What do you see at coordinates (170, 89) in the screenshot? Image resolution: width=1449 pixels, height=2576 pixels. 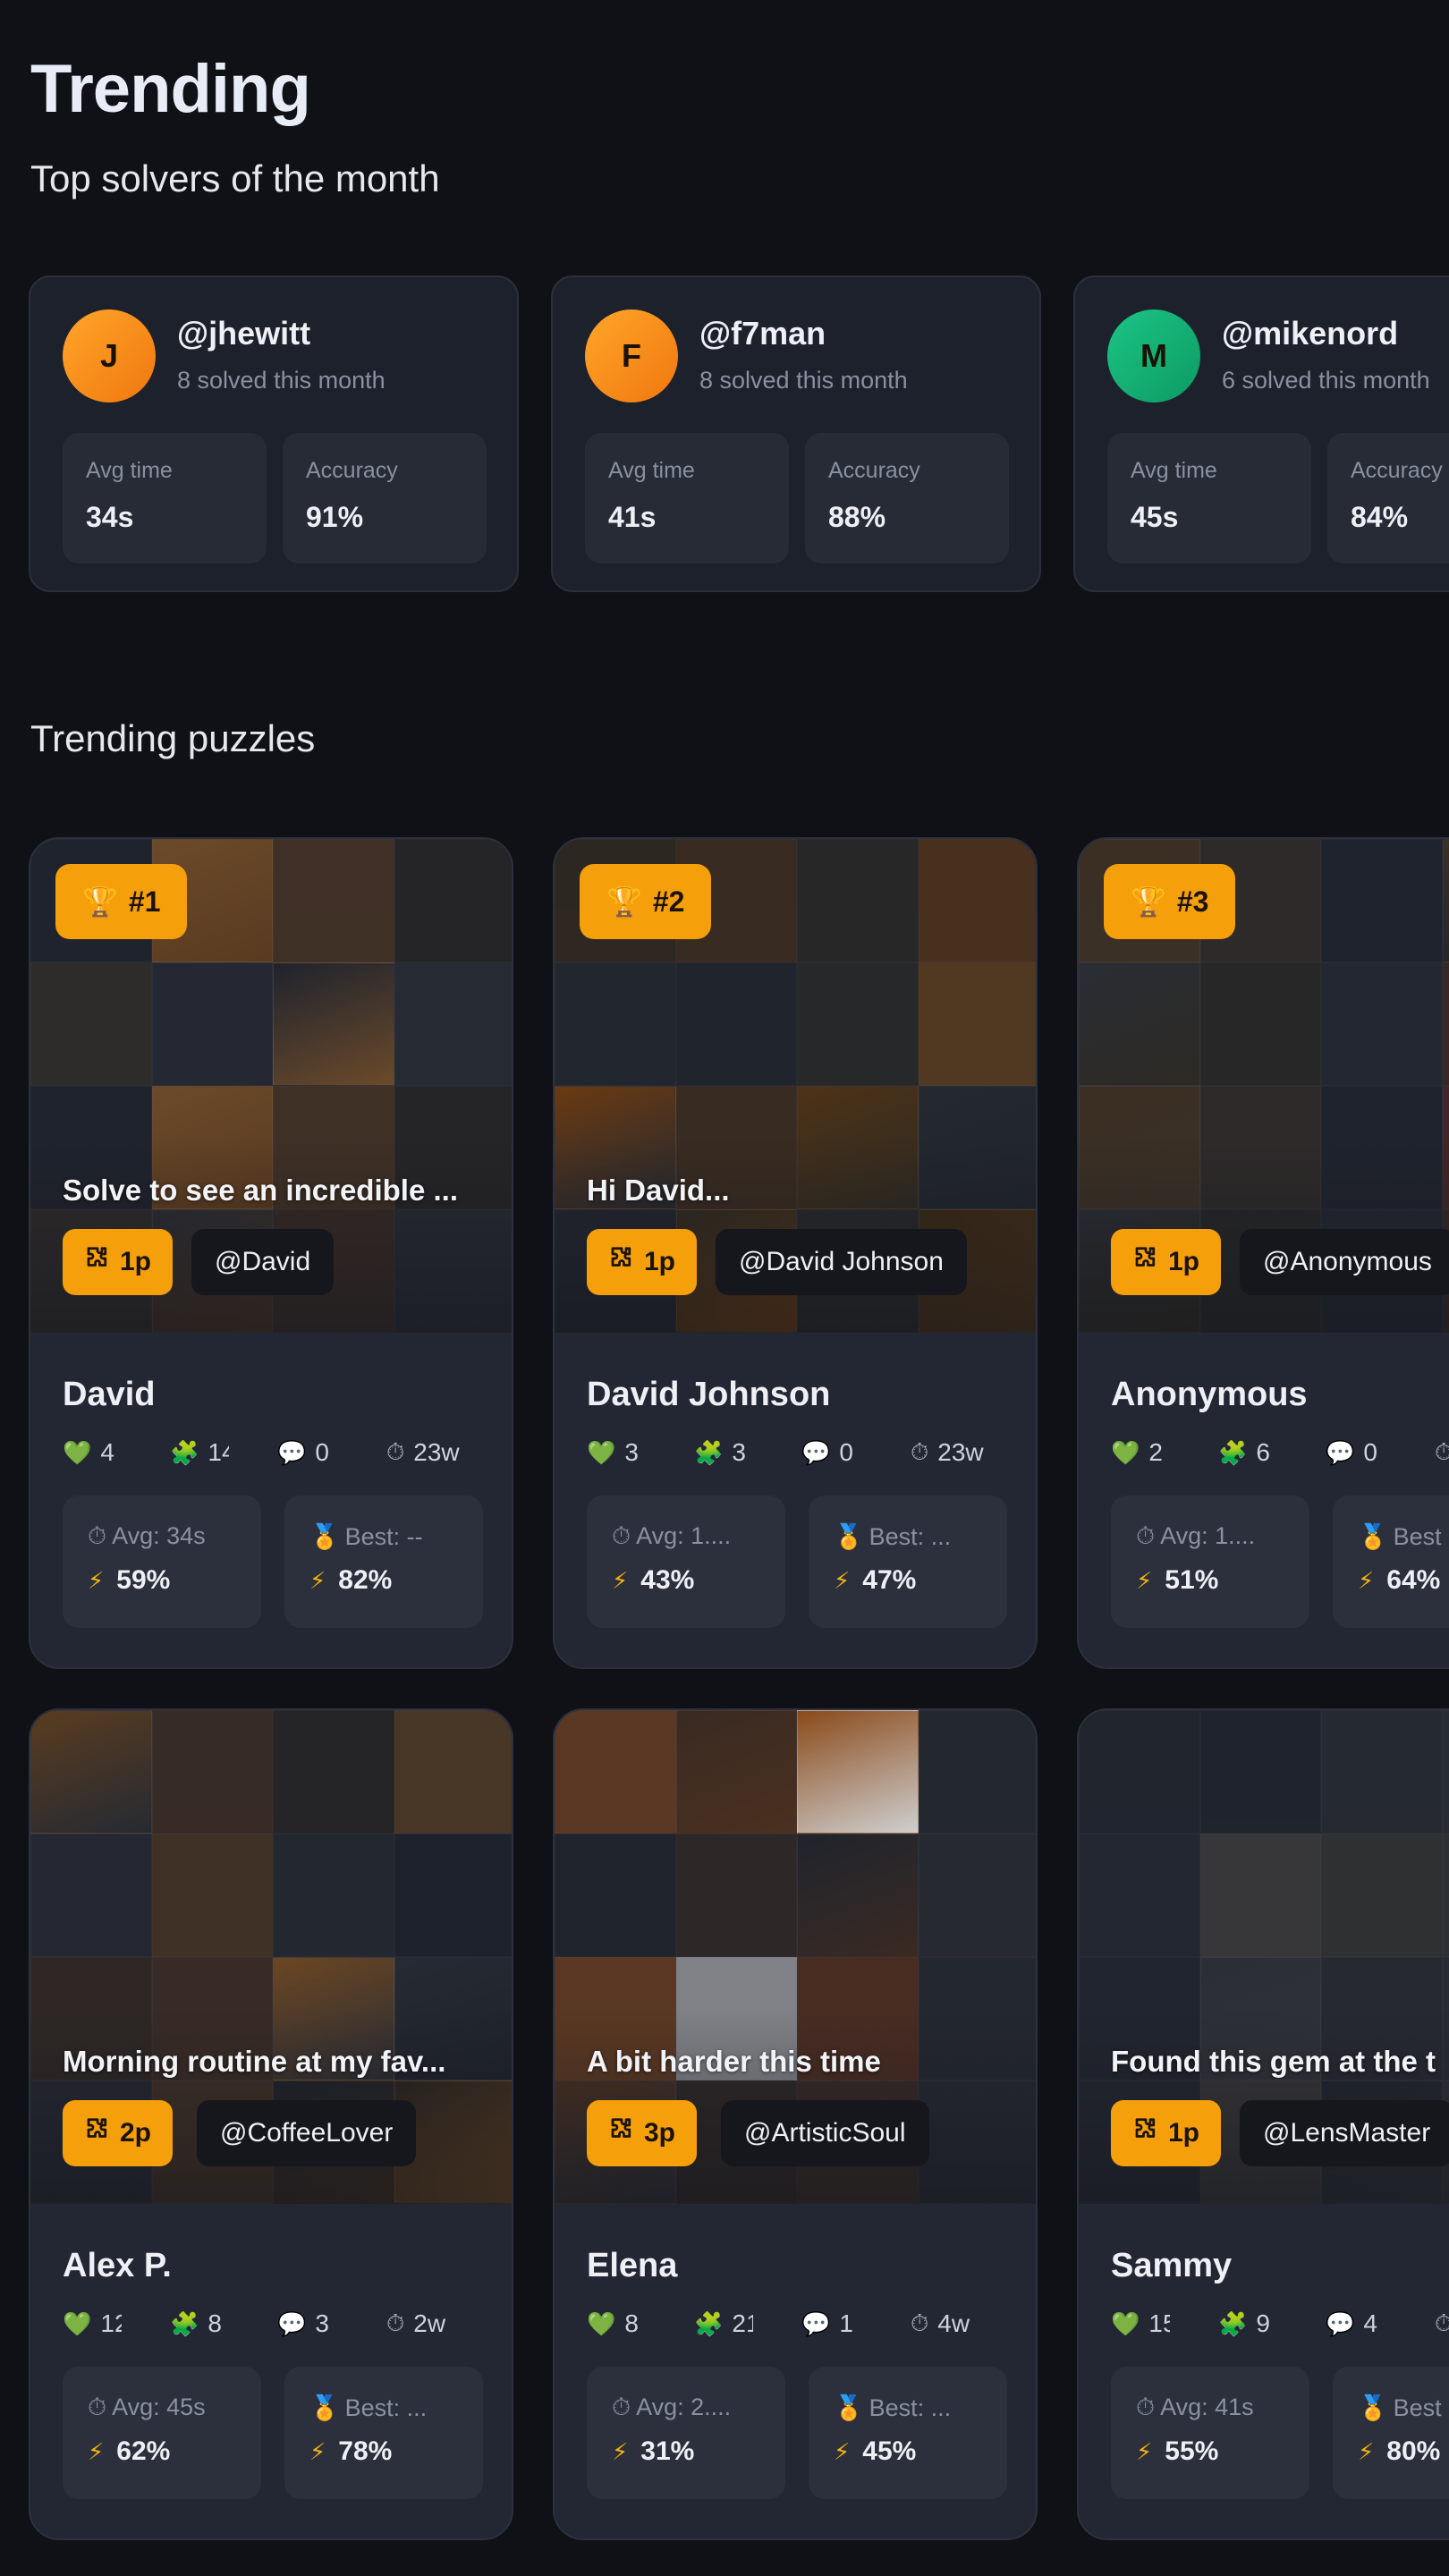 I see `page-title: Trending` at bounding box center [170, 89].